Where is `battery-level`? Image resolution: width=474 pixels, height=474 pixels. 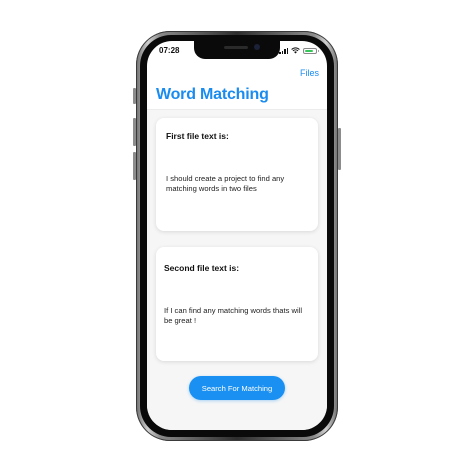
battery-level is located at coordinates (309, 50).